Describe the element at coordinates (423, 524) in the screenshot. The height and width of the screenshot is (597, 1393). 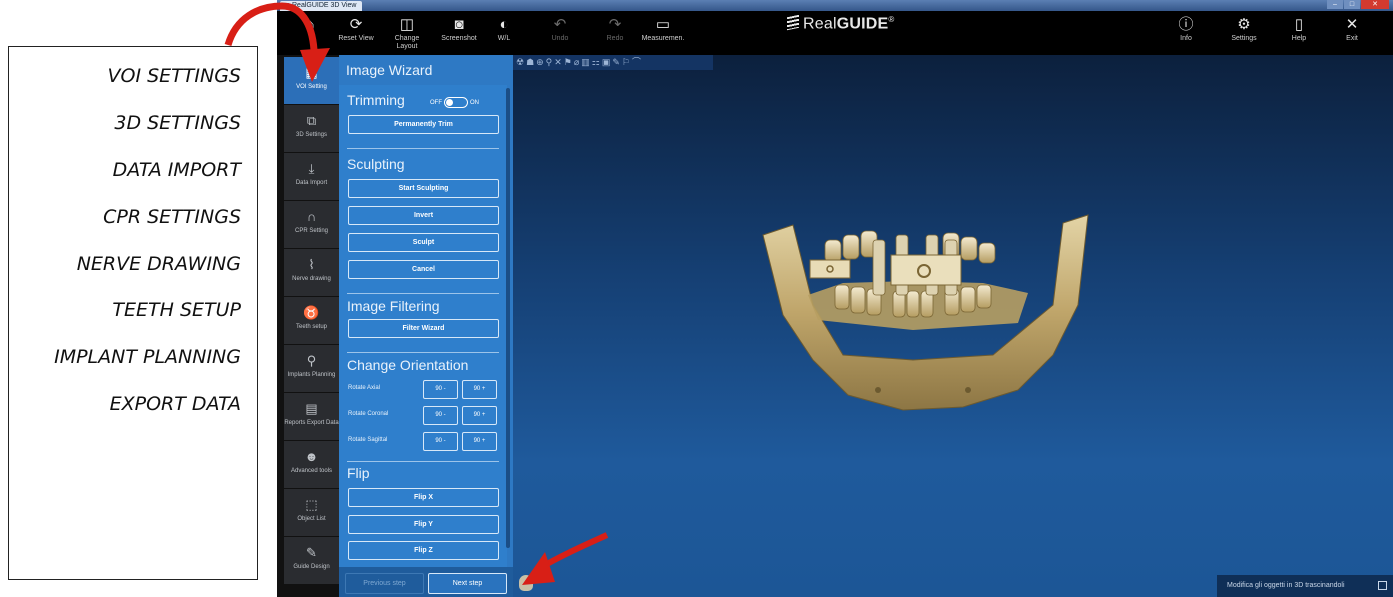
I see `flip-y-button: Flip Y` at that location.